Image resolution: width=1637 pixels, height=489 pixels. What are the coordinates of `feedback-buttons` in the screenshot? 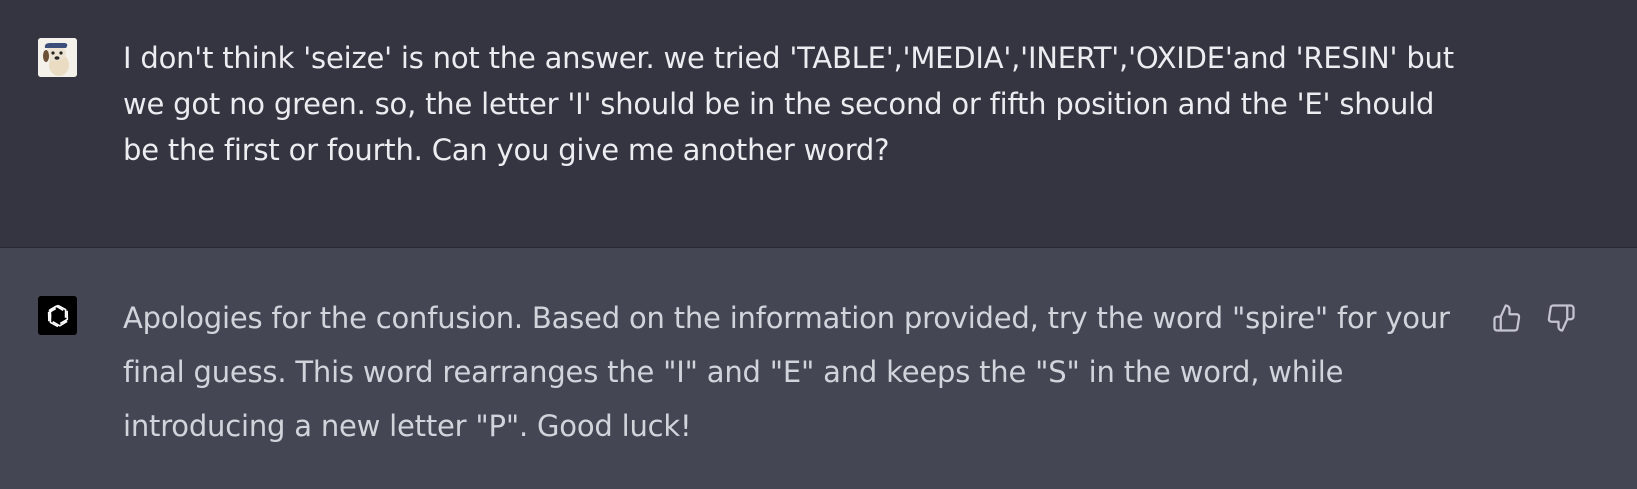 It's located at (1534, 318).